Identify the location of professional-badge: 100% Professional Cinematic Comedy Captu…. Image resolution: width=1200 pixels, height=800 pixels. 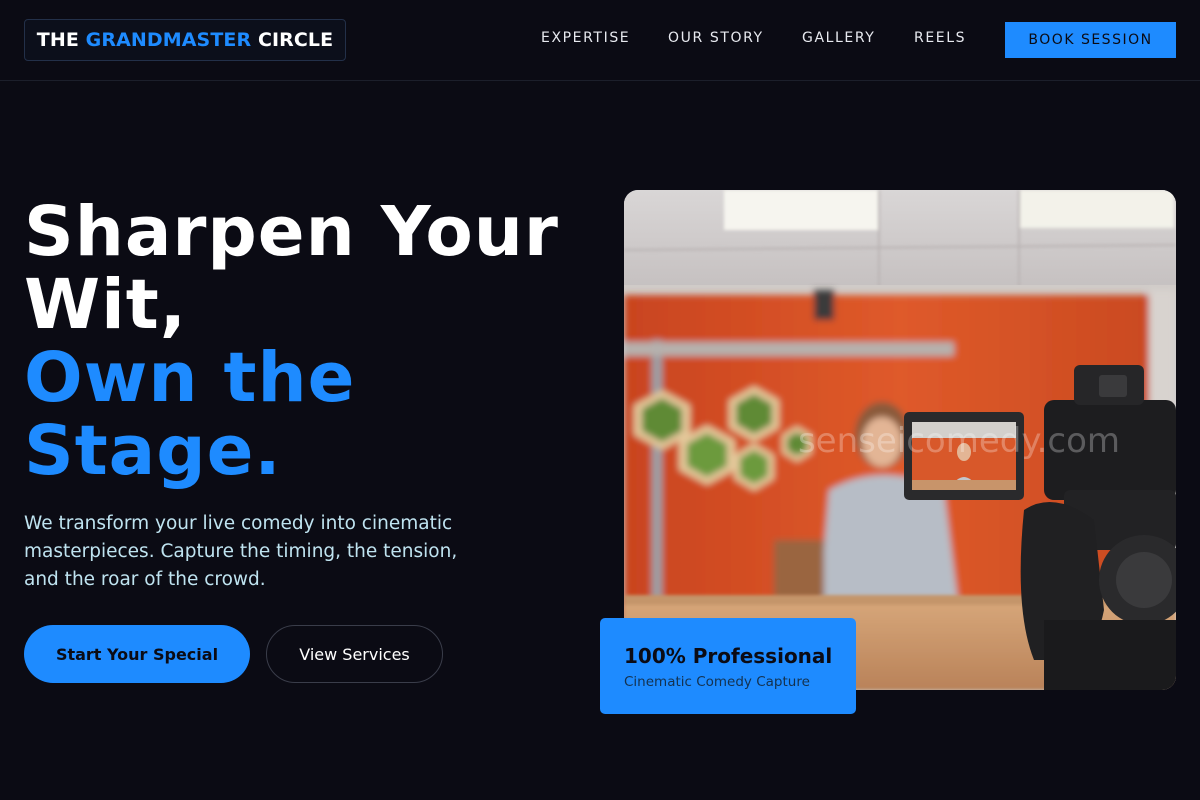
(728, 666).